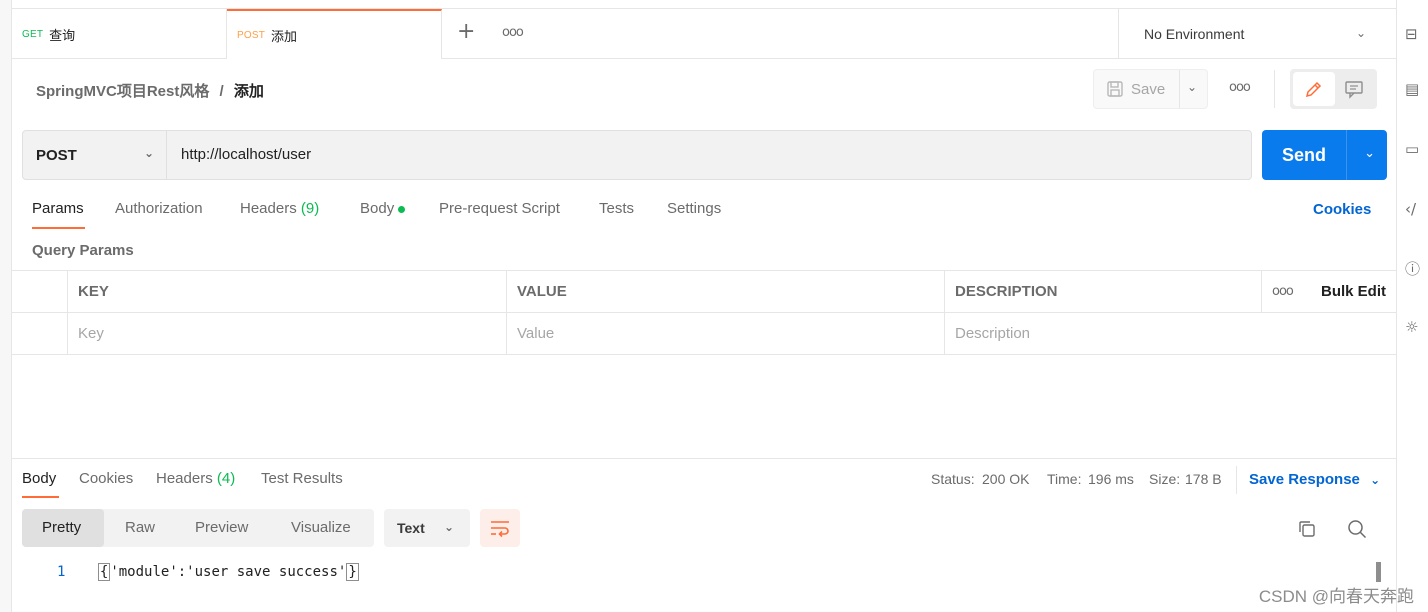 The image size is (1428, 612). What do you see at coordinates (411, 528) in the screenshot?
I see `format-label: Text` at bounding box center [411, 528].